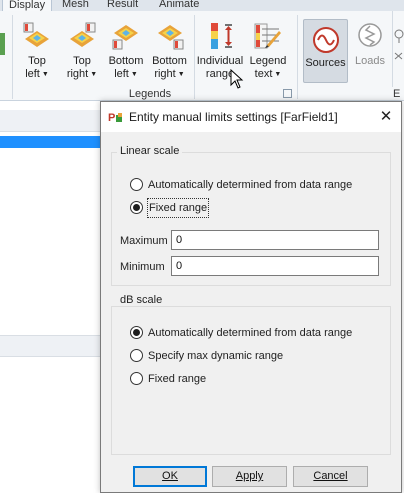  I want to click on db-fixed-range-label: Fixed range, so click(177, 379).